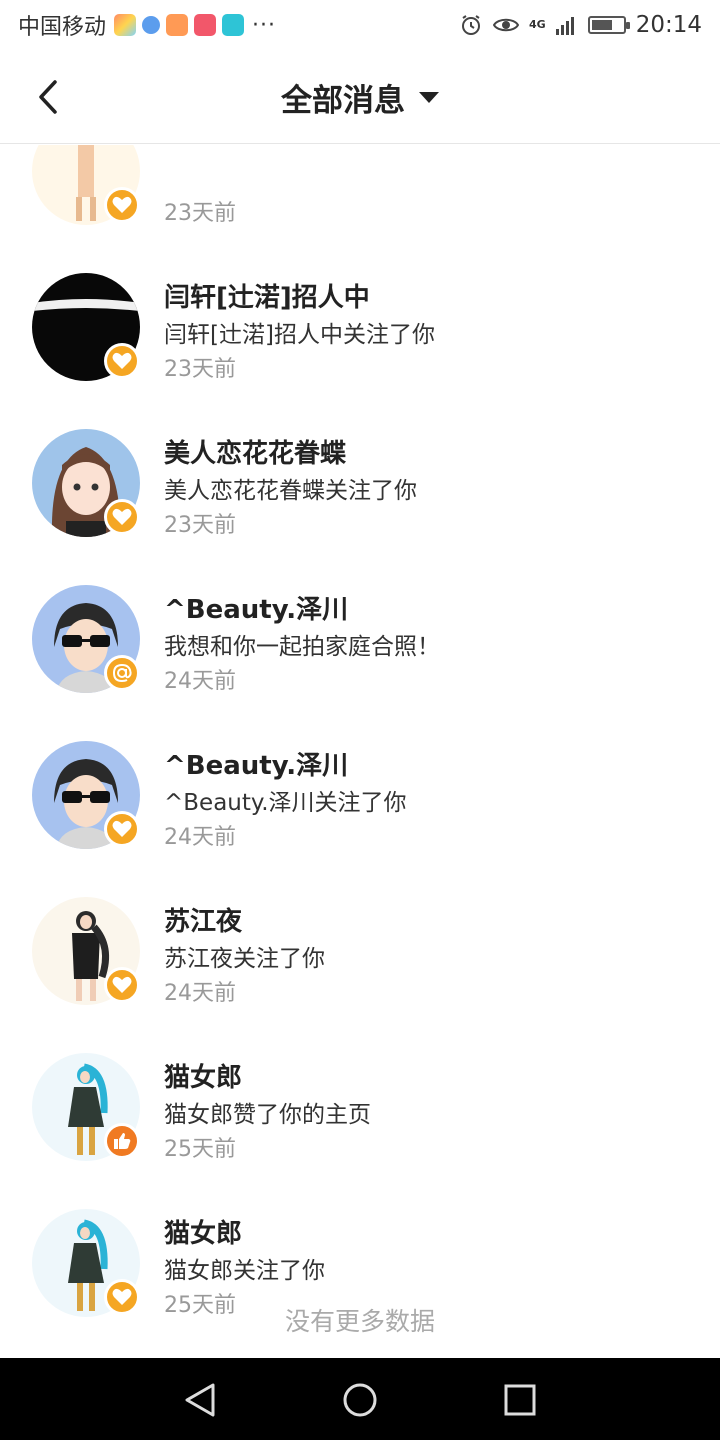  I want to click on sender-name: 美人恋花花眷蝶, so click(255, 454).